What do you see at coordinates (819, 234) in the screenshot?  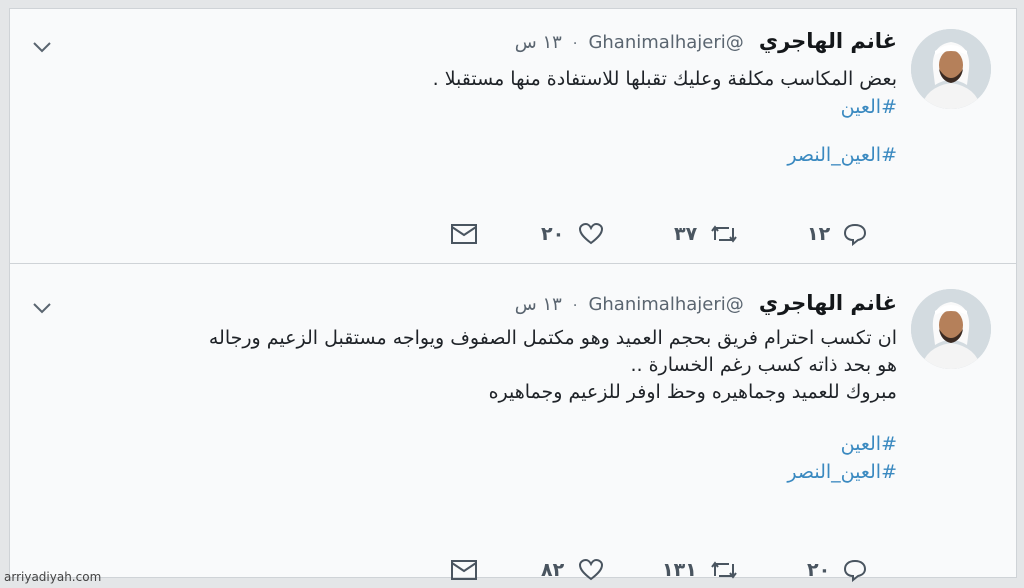 I see `reply-count: ١٢` at bounding box center [819, 234].